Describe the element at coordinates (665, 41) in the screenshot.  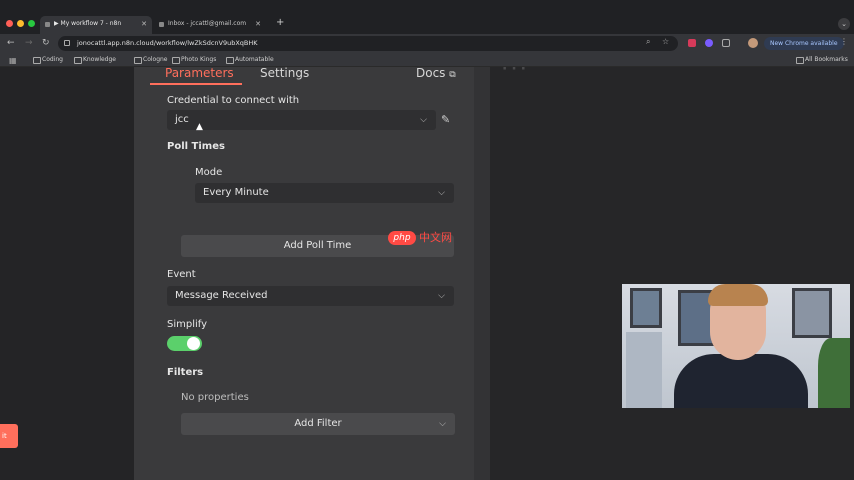
I see `bookmark-star-icon: ☆` at that location.